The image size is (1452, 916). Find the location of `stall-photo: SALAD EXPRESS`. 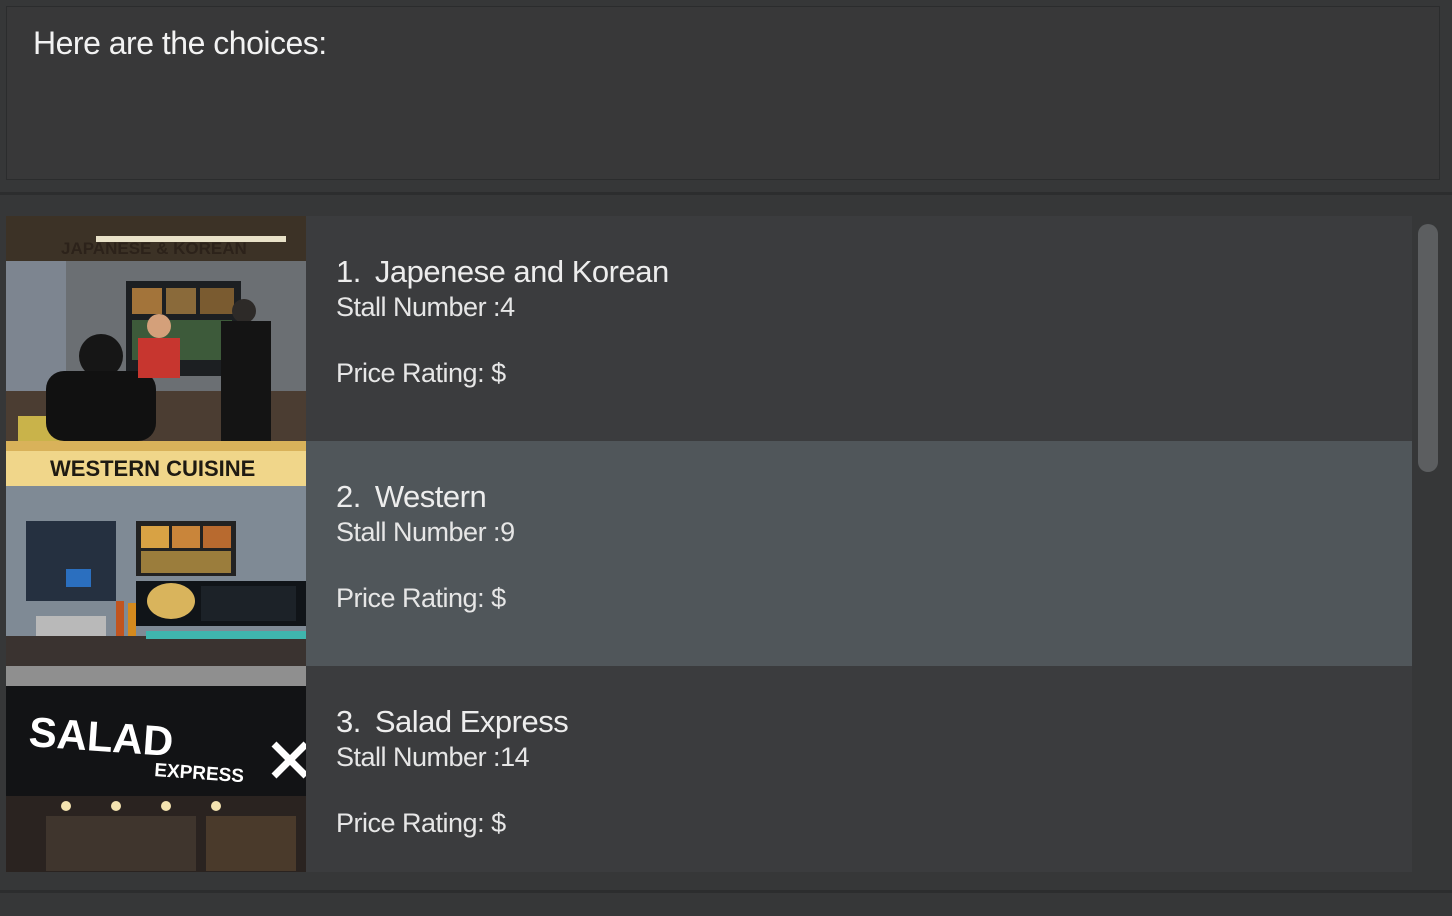

stall-photo: SALAD EXPRESS is located at coordinates (156, 769).